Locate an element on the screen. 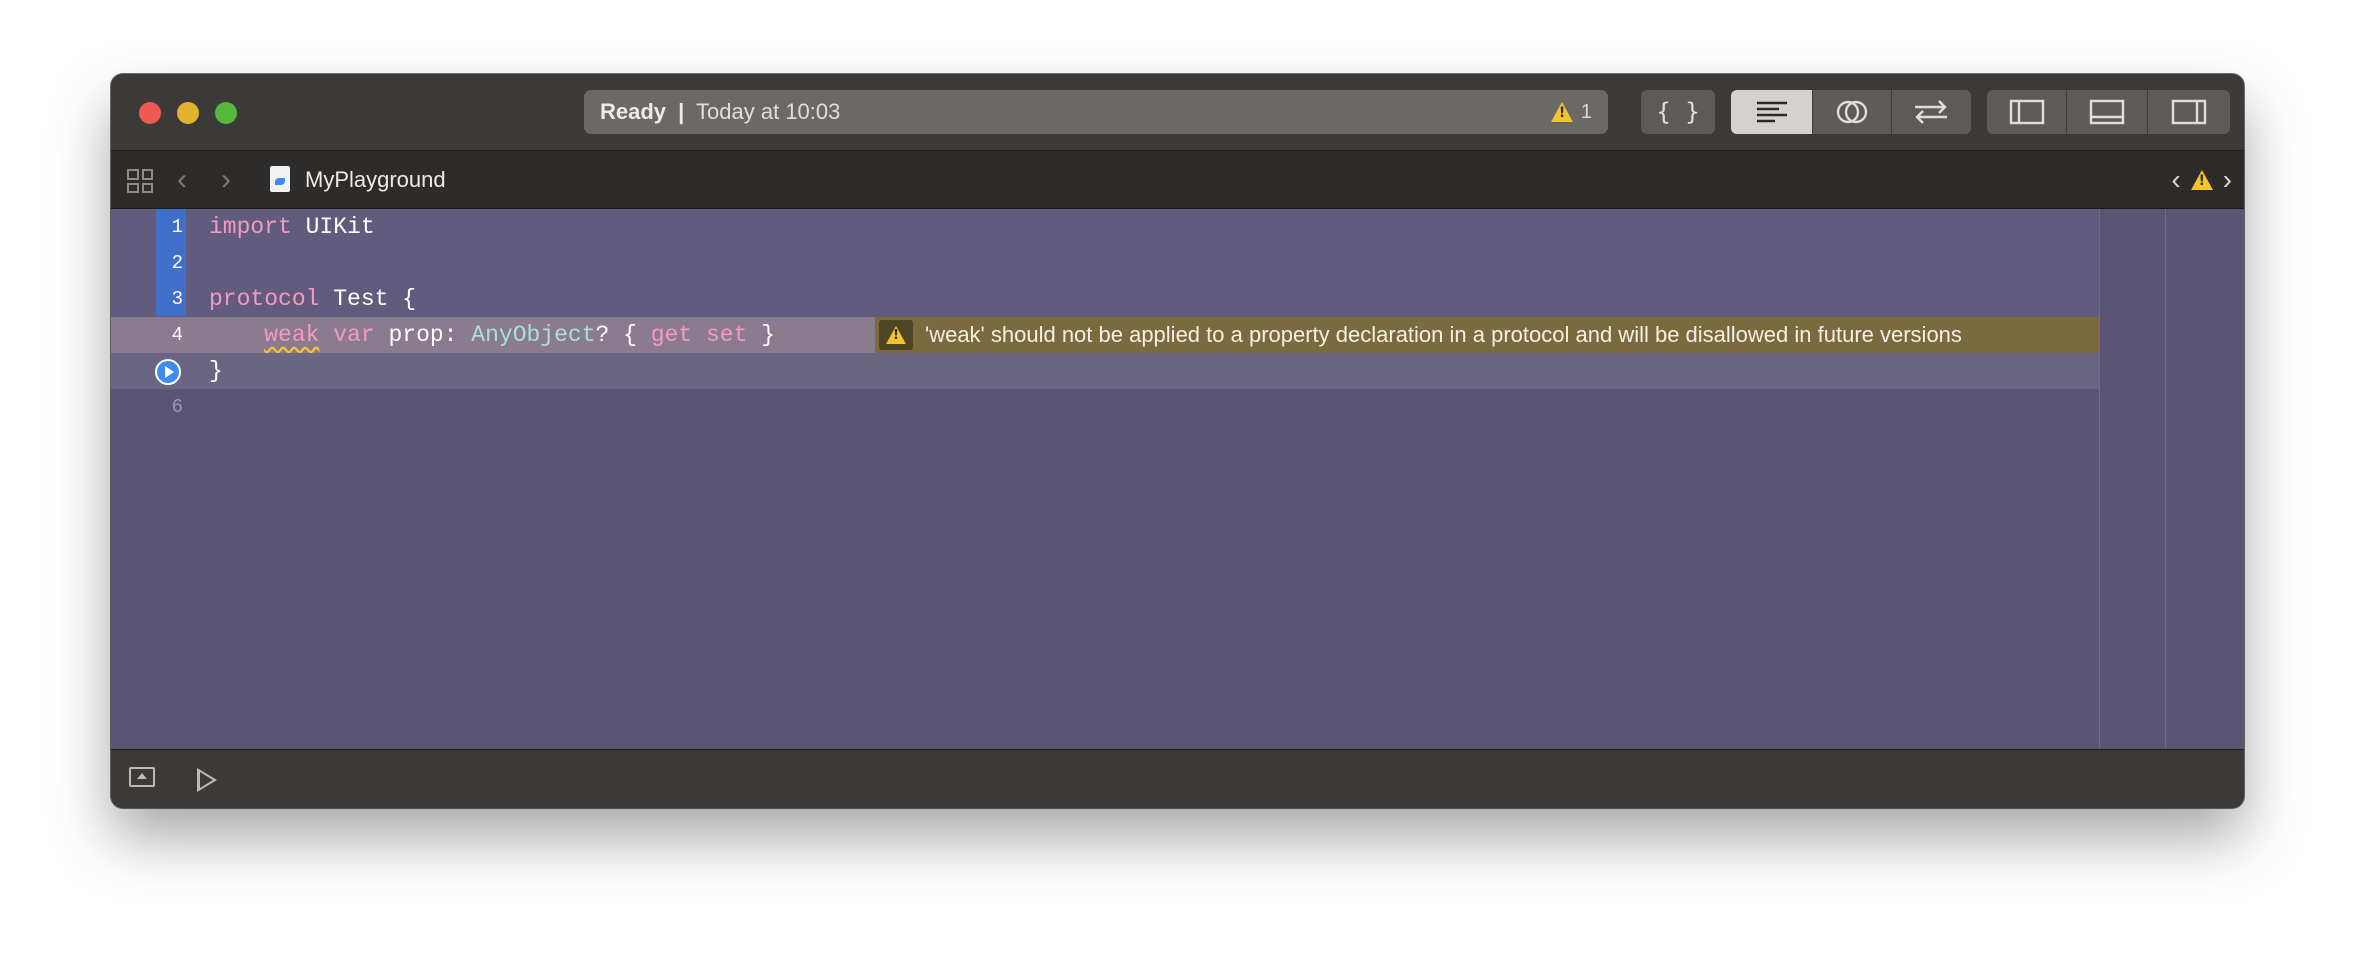 The width and height of the screenshot is (2356, 956). show-debug-area-icon is located at coordinates (142, 777).